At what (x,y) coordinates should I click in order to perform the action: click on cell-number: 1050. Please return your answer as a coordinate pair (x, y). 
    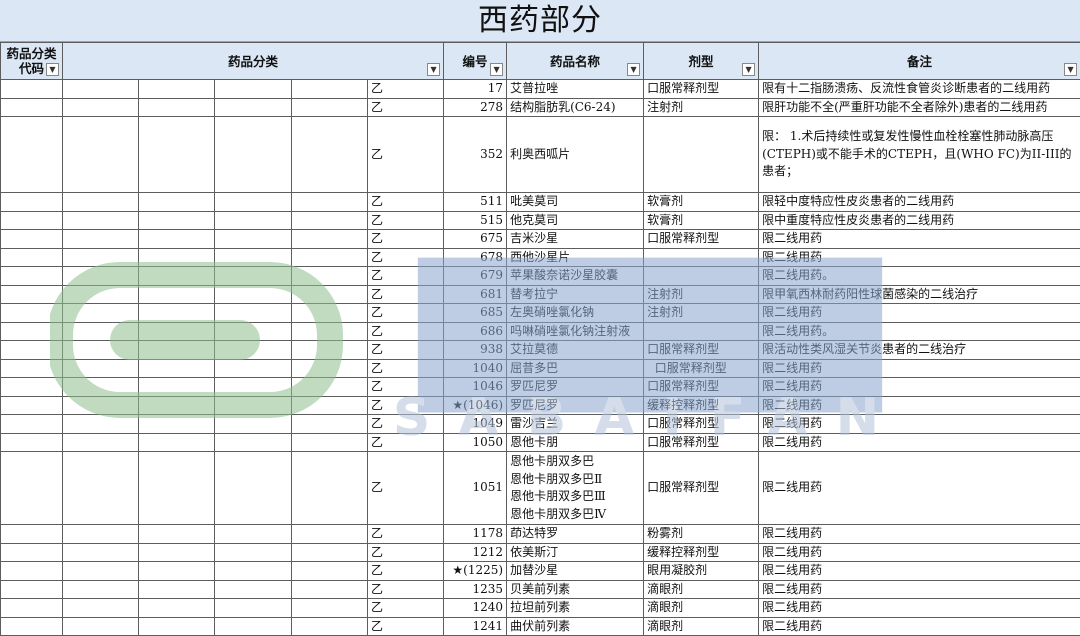
    Looking at the image, I should click on (475, 442).